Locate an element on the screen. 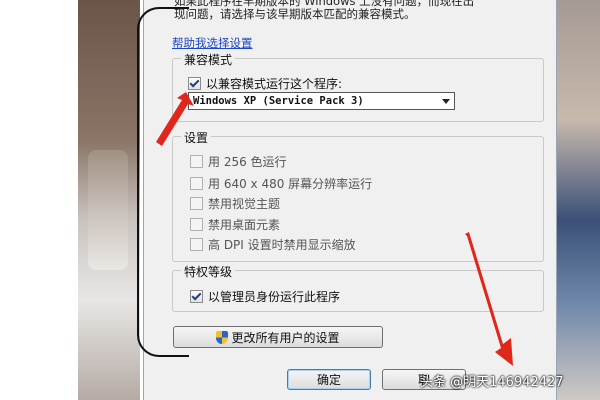  setting-disable-visual-themes-check-box is located at coordinates (196, 203).